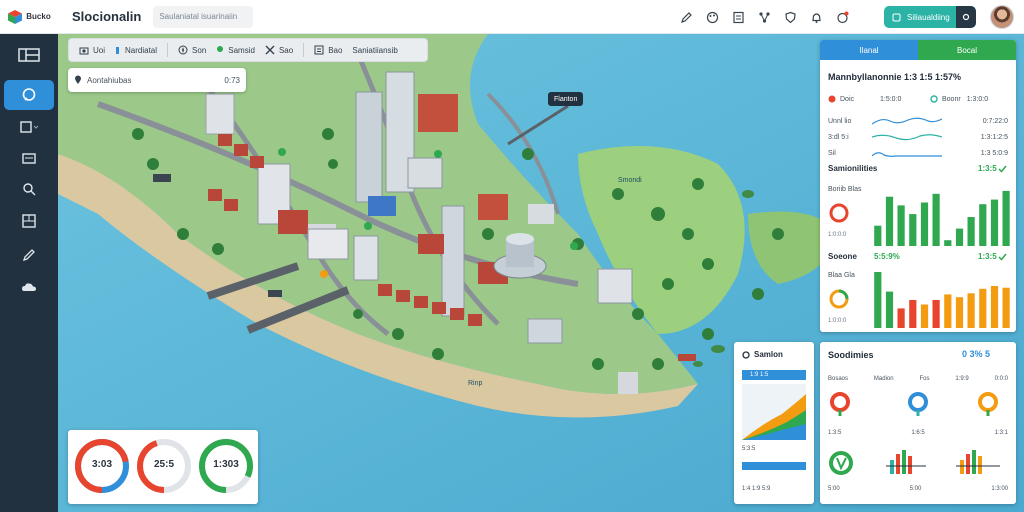 This screenshot has width=1024, height=512. What do you see at coordinates (841, 275) in the screenshot?
I see `chart2-label: Blaa Gla` at bounding box center [841, 275].